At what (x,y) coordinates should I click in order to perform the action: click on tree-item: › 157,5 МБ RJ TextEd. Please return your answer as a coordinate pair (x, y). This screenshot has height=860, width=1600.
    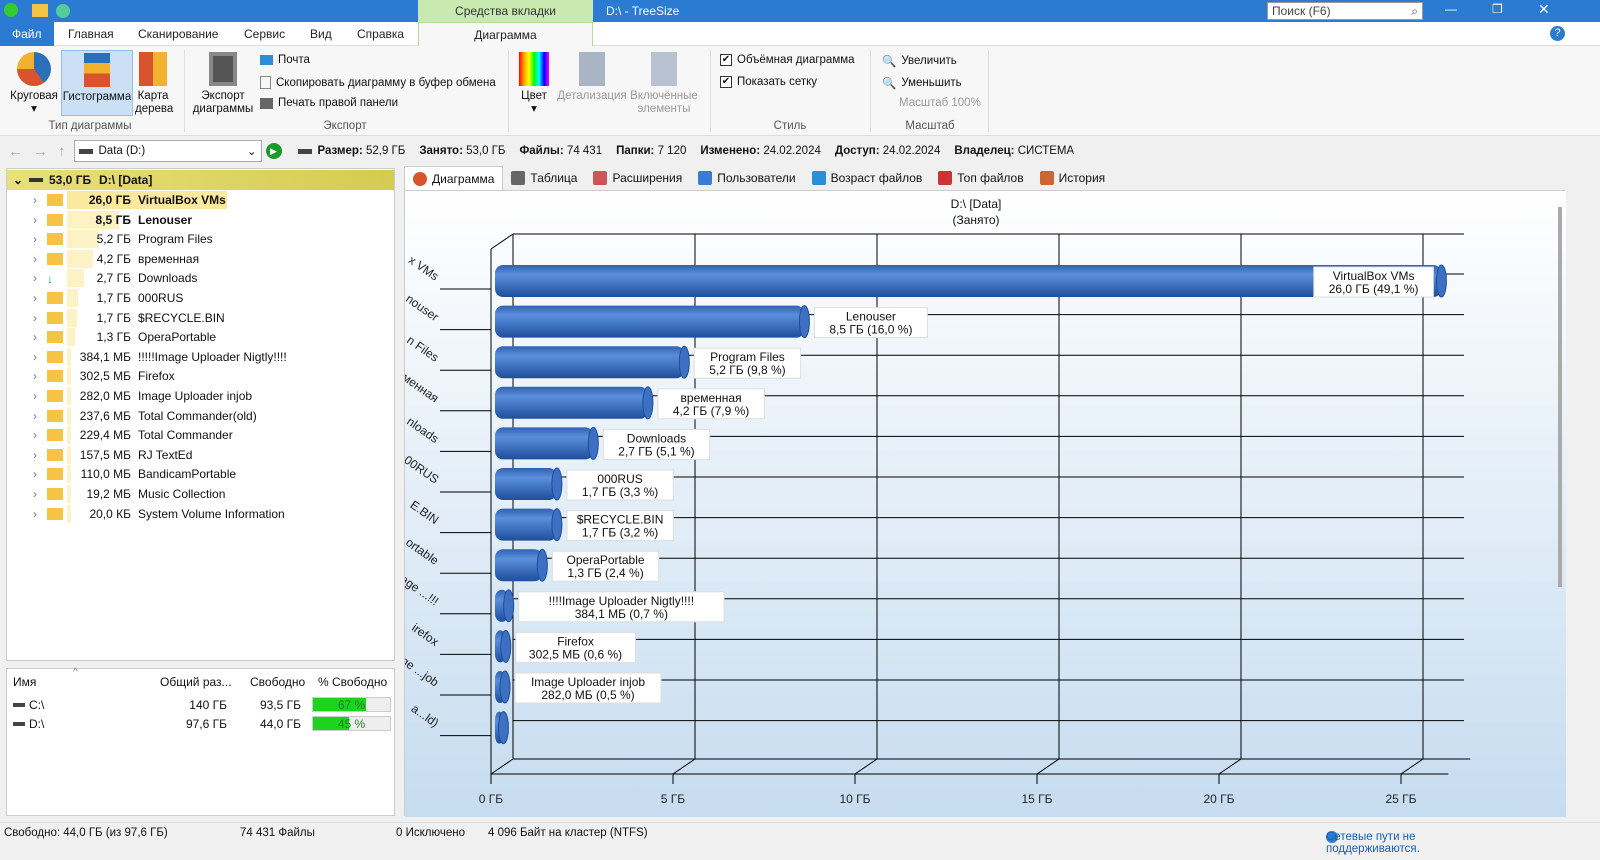
    Looking at the image, I should click on (200, 455).